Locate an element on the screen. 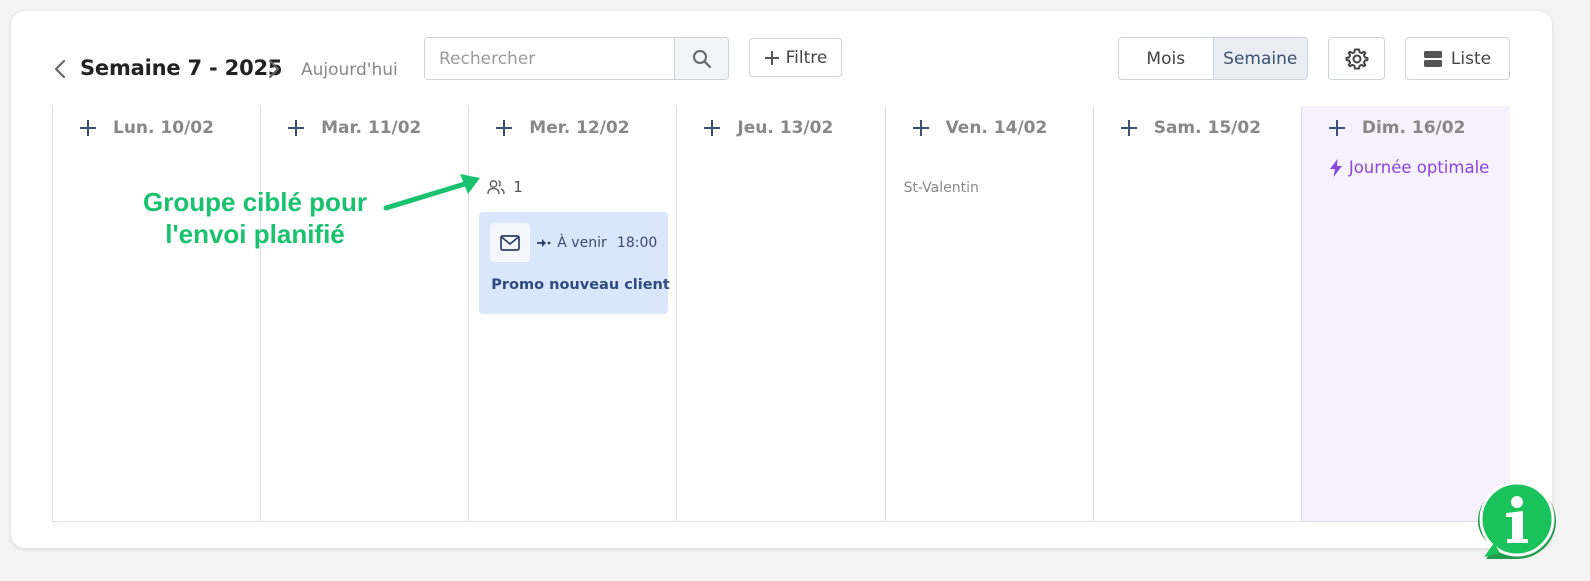  annotation-arrow is located at coordinates (431, 192).